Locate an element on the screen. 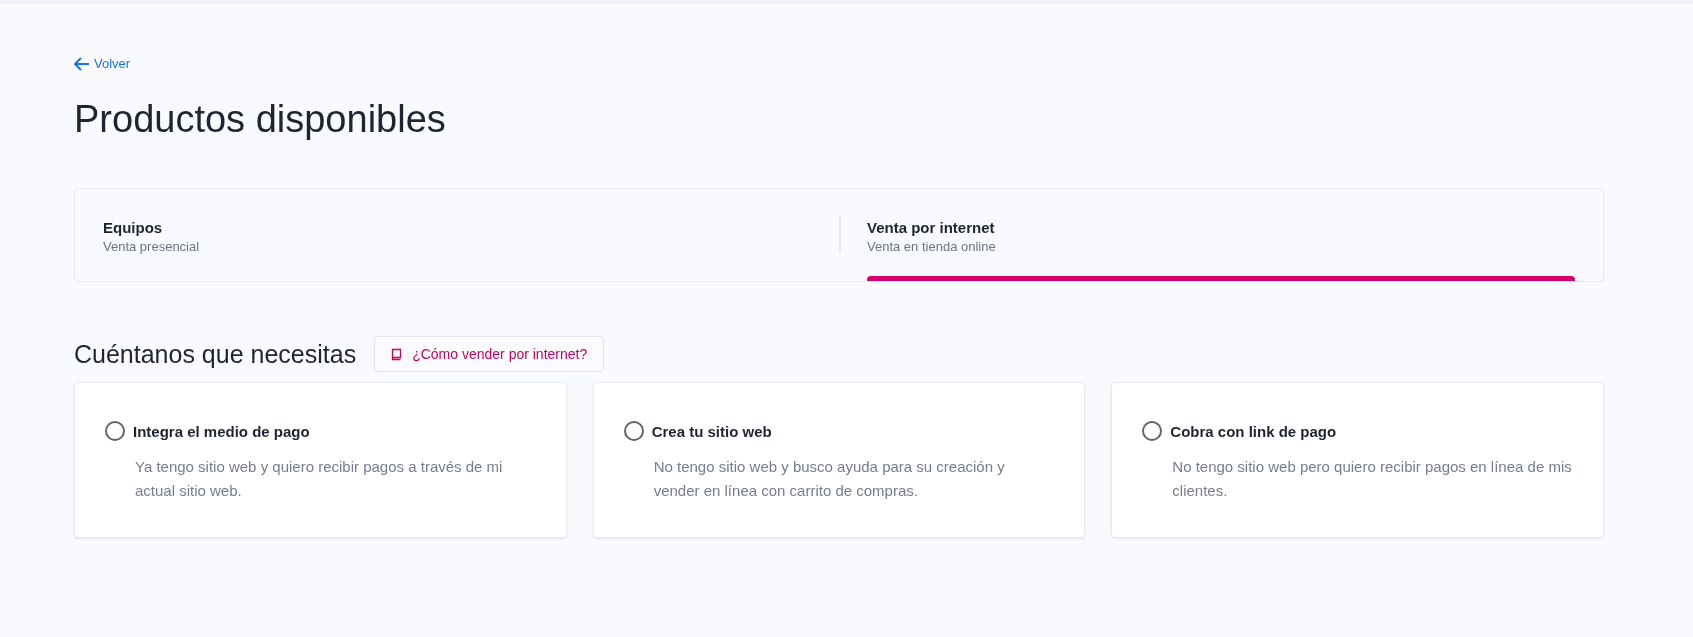 This screenshot has width=1693, height=637. back-link: Volver is located at coordinates (102, 63).